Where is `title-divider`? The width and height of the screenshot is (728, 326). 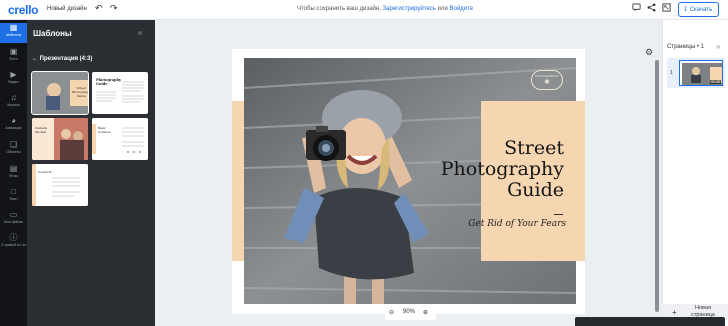
title-divider is located at coordinates (558, 214).